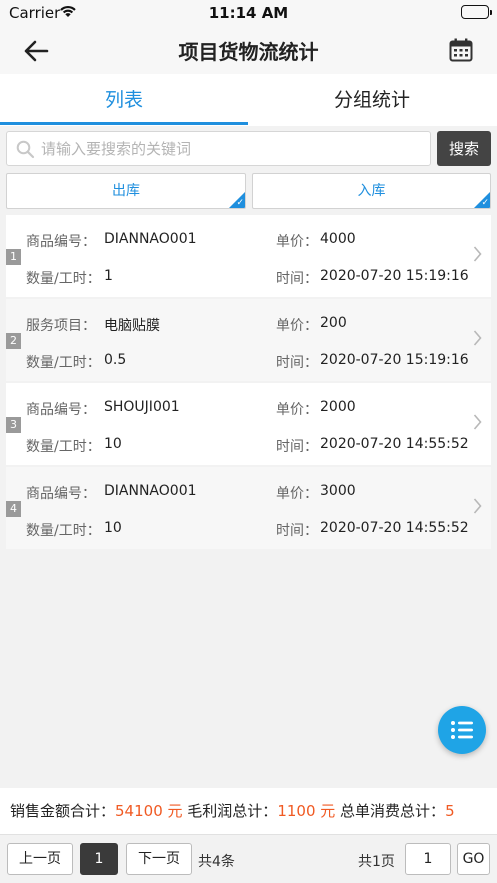 Image resolution: width=497 pixels, height=883 pixels. What do you see at coordinates (393, 811) in the screenshot?
I see `consume-total-label: 总单消费总计：` at bounding box center [393, 811].